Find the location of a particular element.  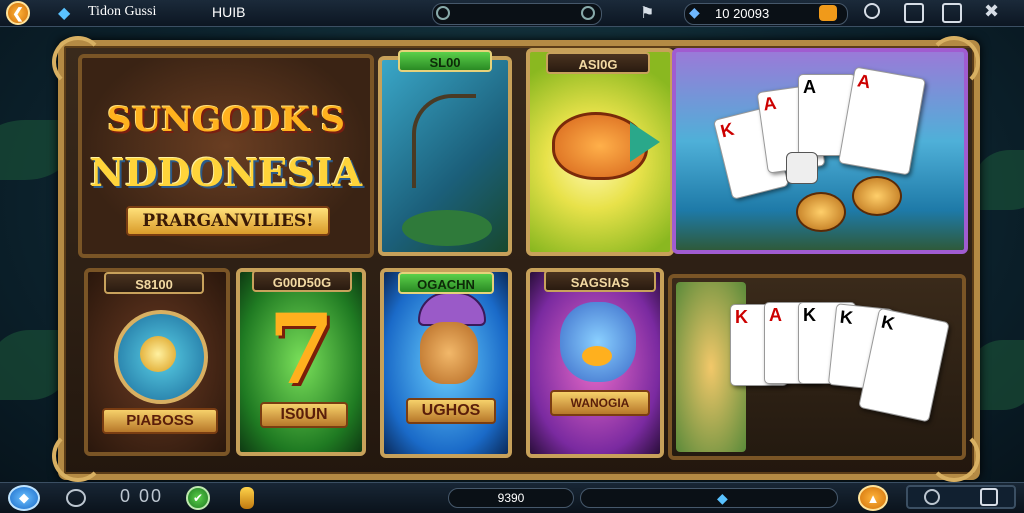

hat-game-label: UGHOS is located at coordinates (451, 411).